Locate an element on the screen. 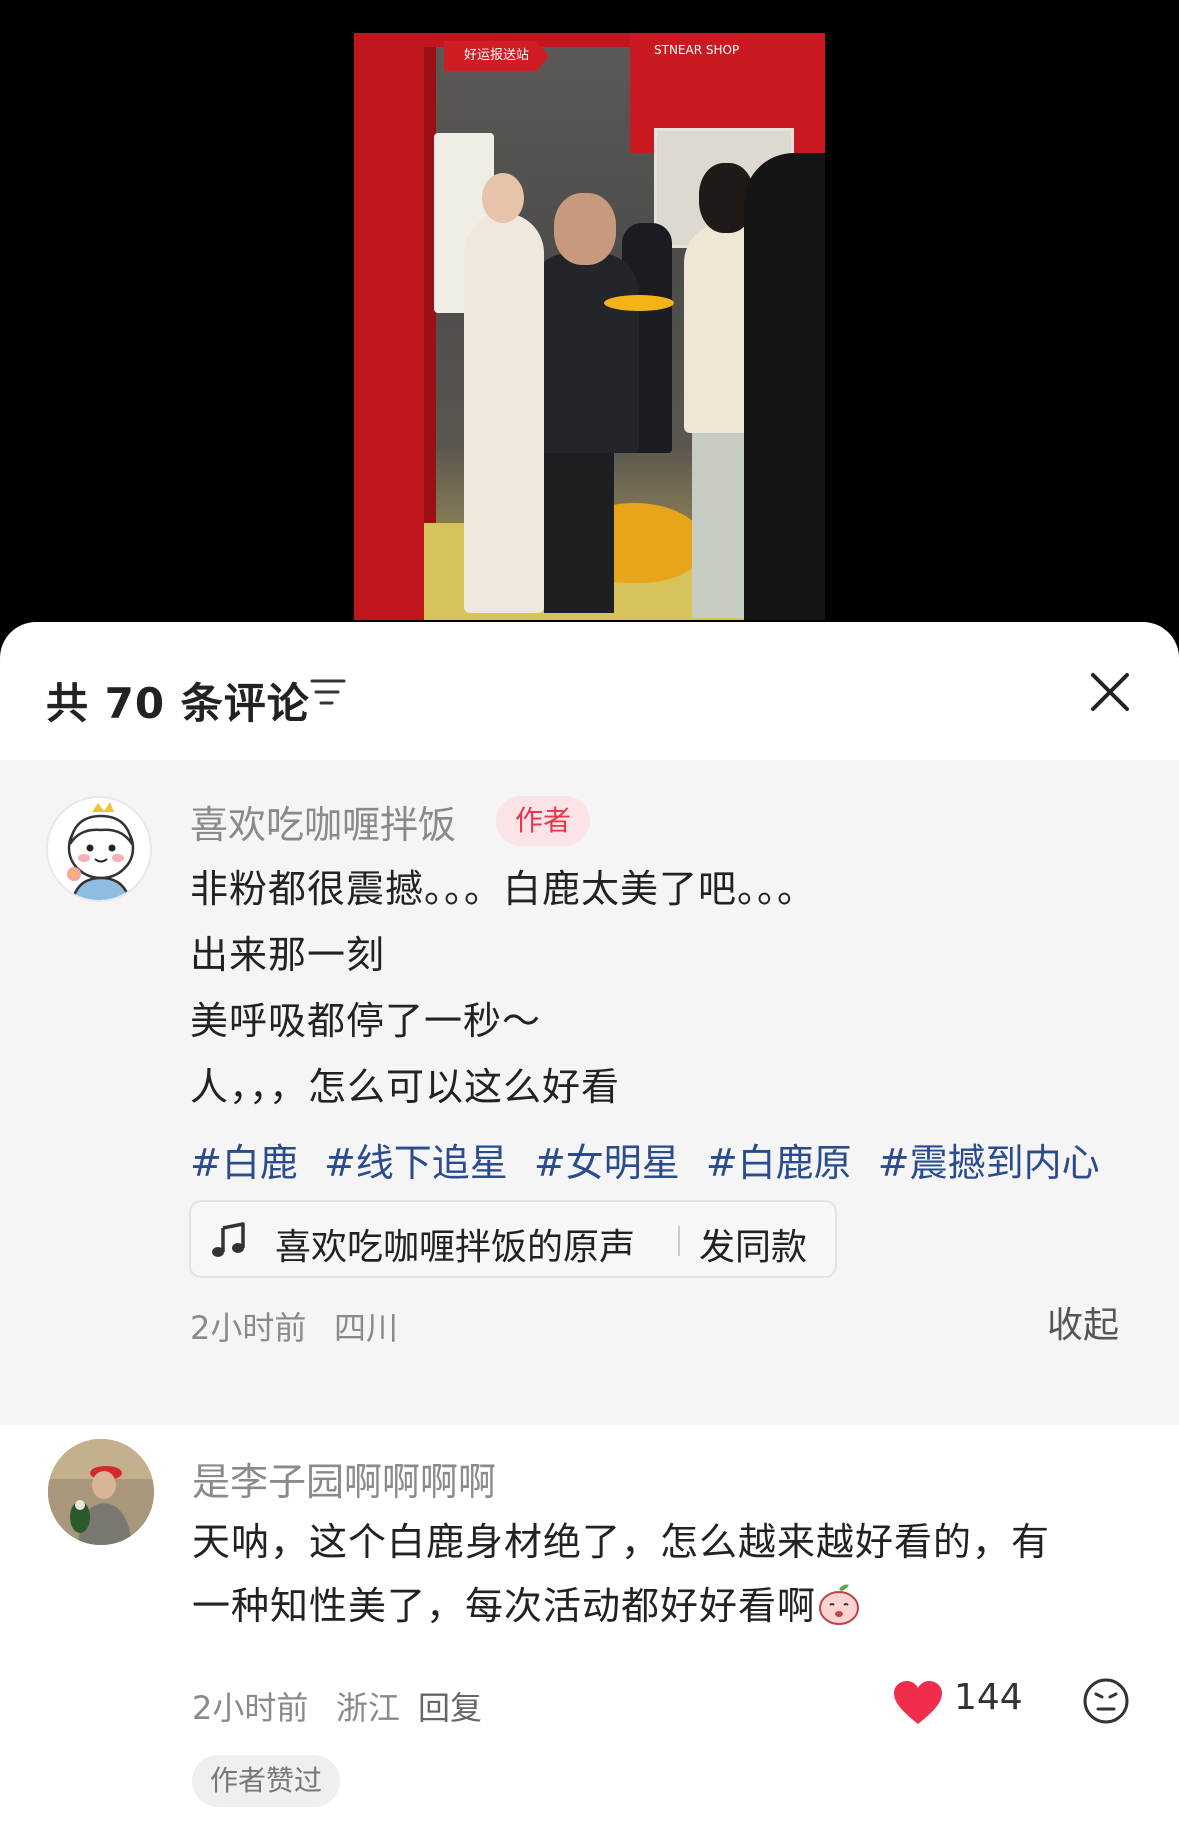 The image size is (1179, 1845). music-note-icon is located at coordinates (228, 1239).